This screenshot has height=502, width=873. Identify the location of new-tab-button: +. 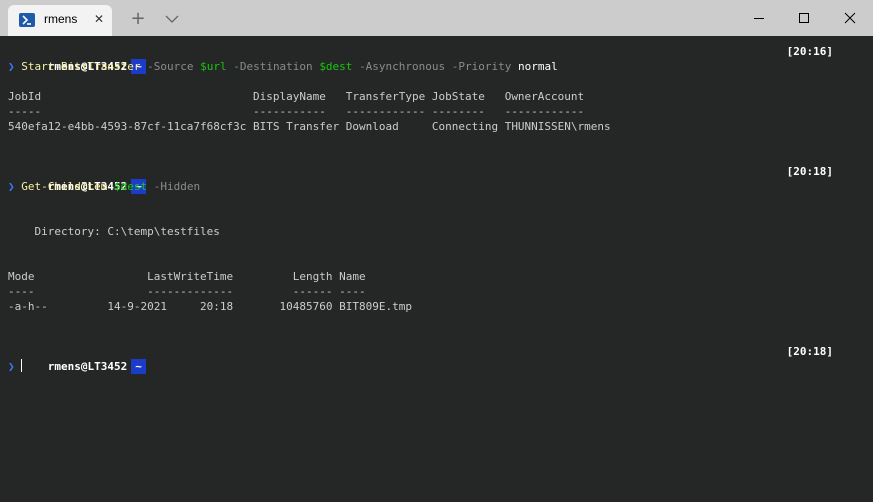
(138, 19).